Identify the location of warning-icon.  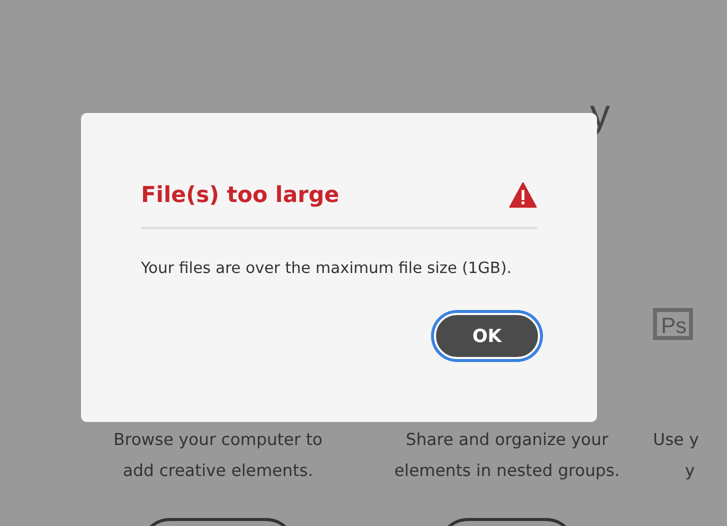
(523, 195).